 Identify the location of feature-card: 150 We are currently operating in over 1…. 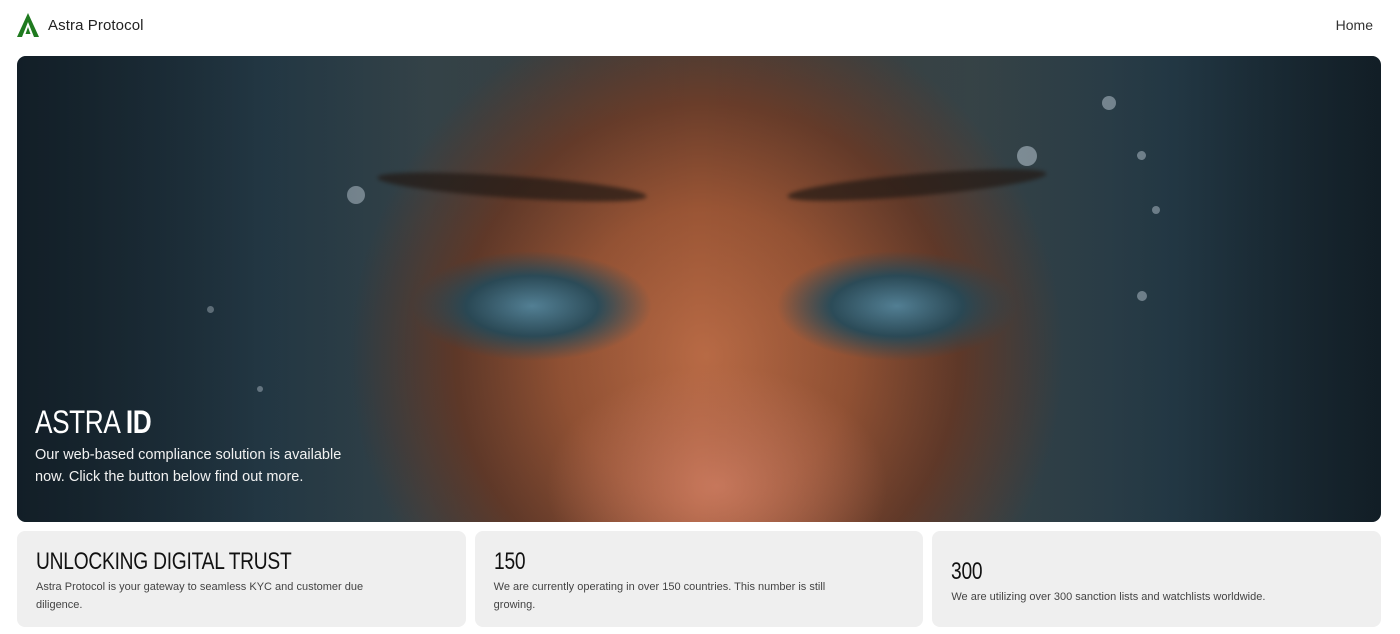
(699, 579).